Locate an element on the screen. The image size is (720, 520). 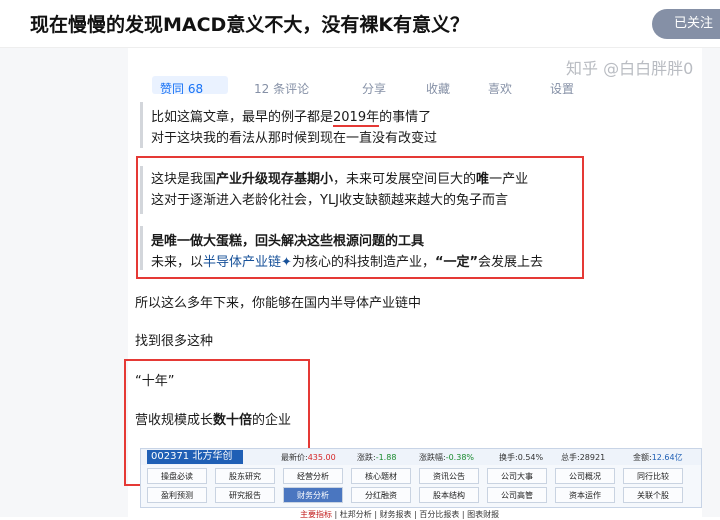
stock-tab: 盈利预测 is located at coordinates (177, 495).